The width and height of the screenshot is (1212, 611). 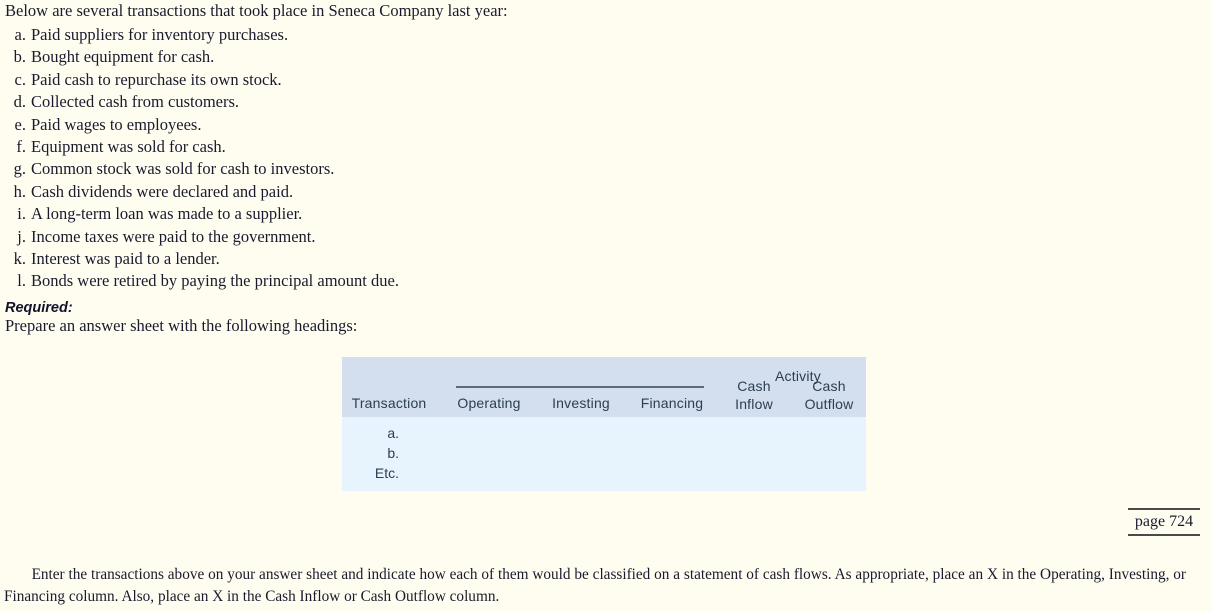 What do you see at coordinates (305, 259) in the screenshot?
I see `list-item: k. Interest was paid to a lender.` at bounding box center [305, 259].